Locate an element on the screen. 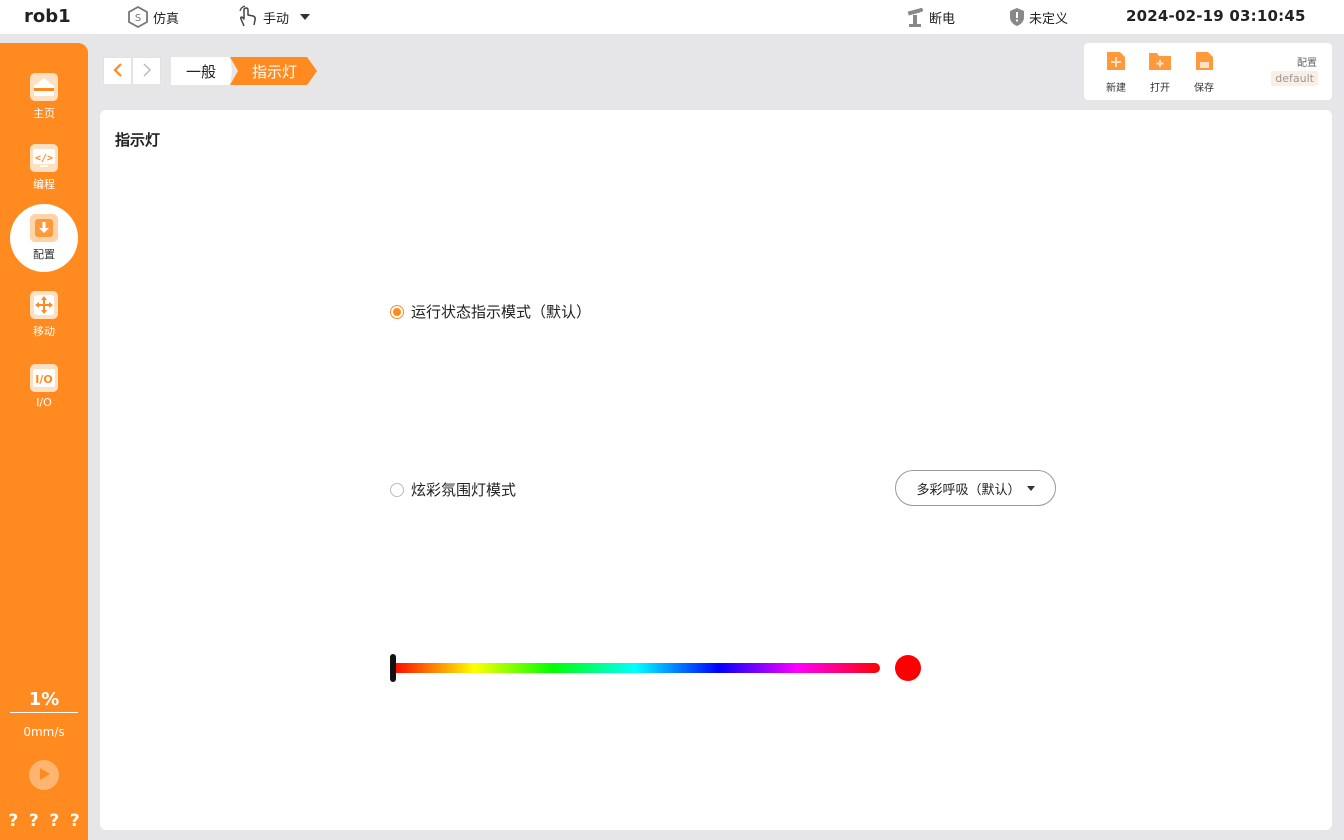  effect-dropdown-value: 多彩呼吸（默认） is located at coordinates (968, 490).